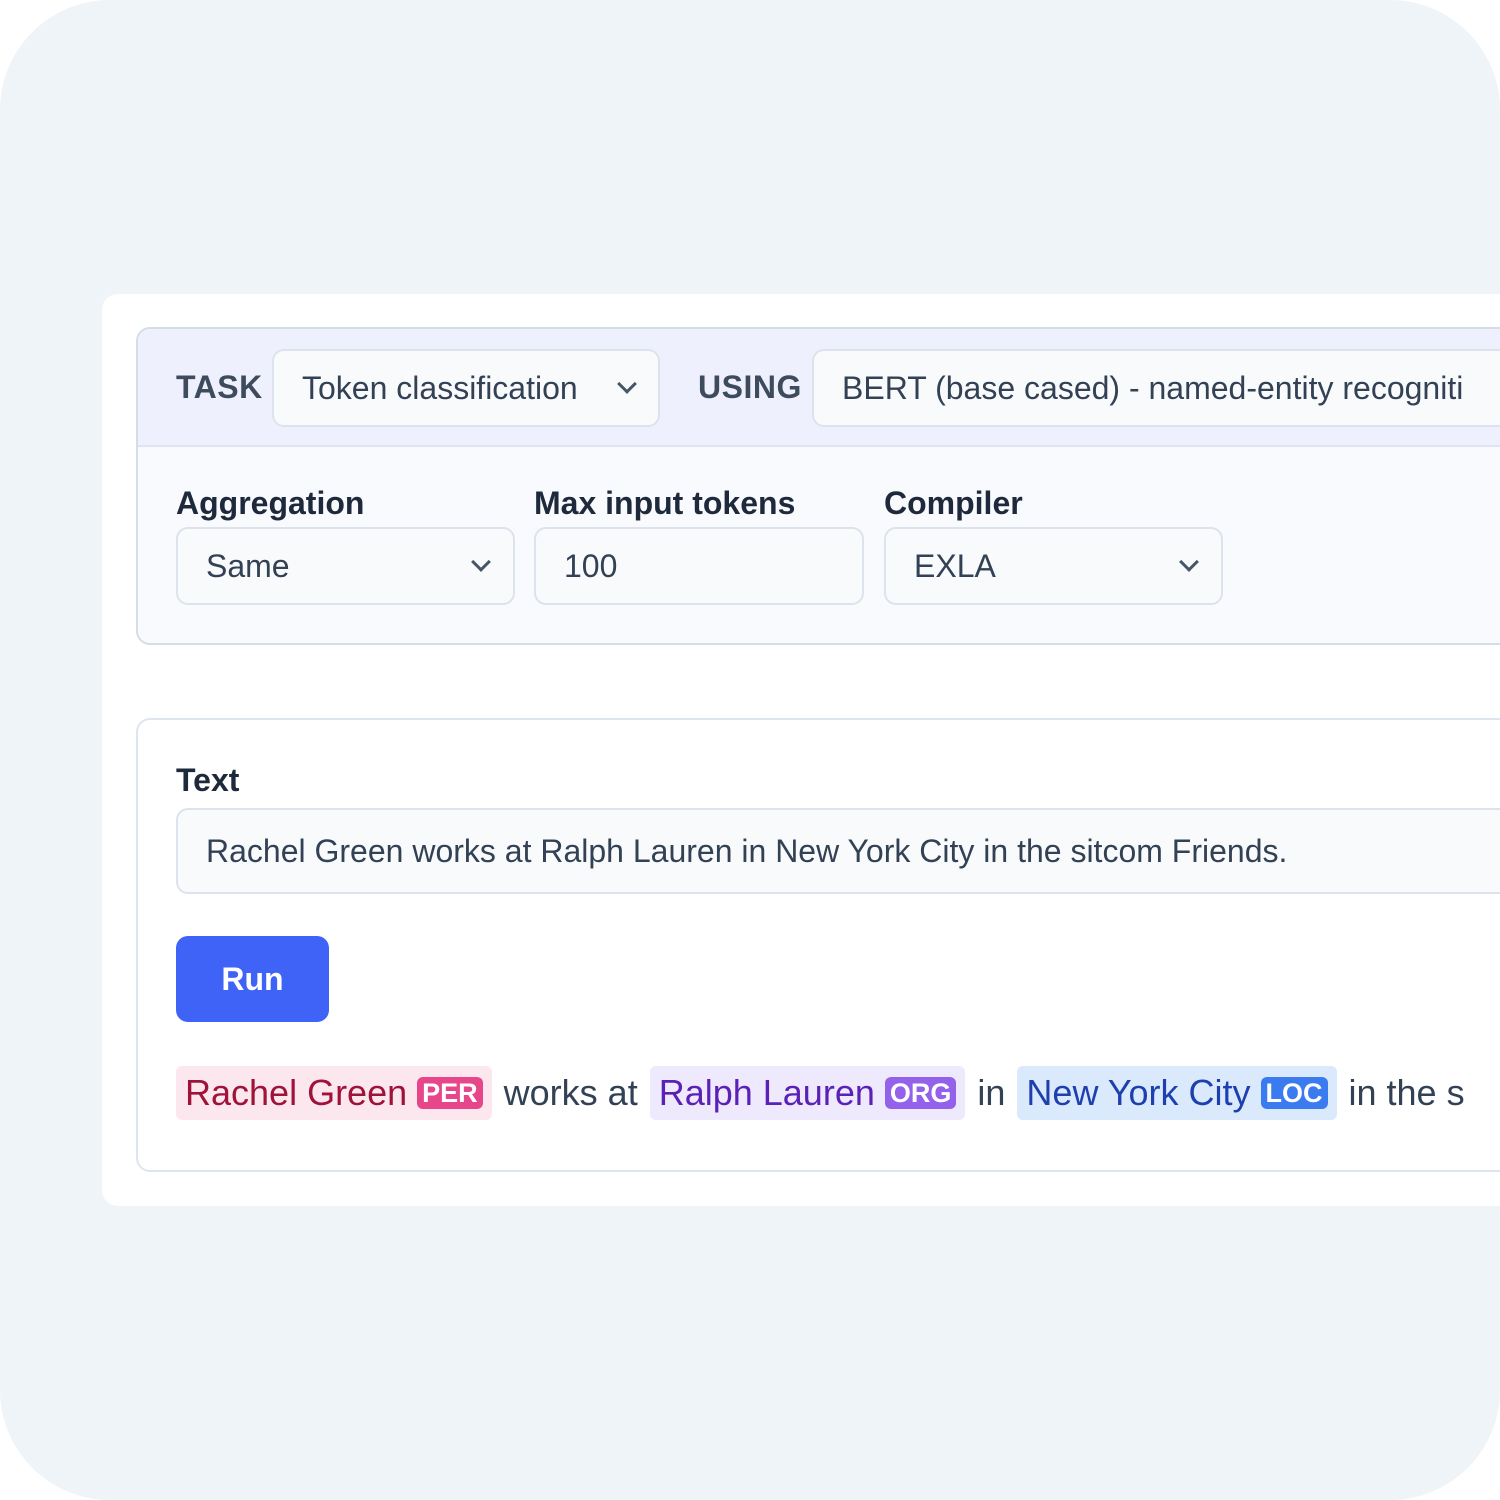 The height and width of the screenshot is (1500, 1500). I want to click on text-label: Text, so click(208, 780).